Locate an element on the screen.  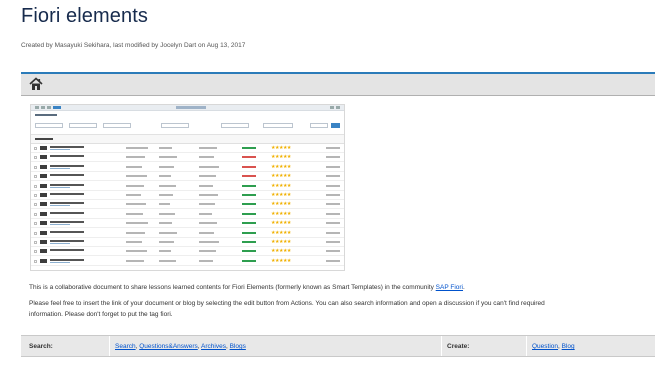
questions-answers-link: Questions&Answers is located at coordinates (168, 346).